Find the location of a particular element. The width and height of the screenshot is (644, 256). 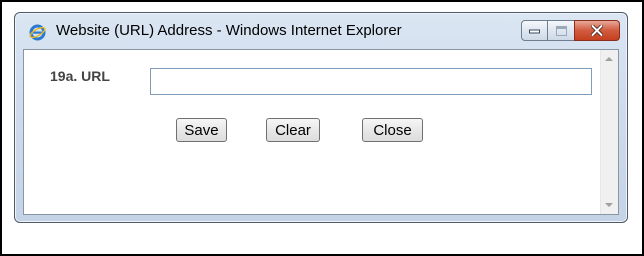

window-controls is located at coordinates (570, 30).